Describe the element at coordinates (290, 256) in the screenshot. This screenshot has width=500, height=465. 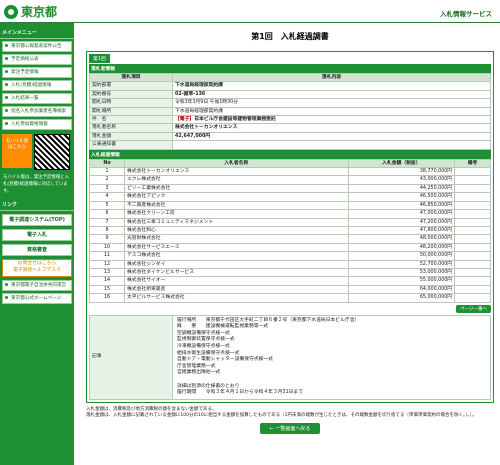
I see `table-row: 11 テスコ株式会社 50,000,000円` at that location.